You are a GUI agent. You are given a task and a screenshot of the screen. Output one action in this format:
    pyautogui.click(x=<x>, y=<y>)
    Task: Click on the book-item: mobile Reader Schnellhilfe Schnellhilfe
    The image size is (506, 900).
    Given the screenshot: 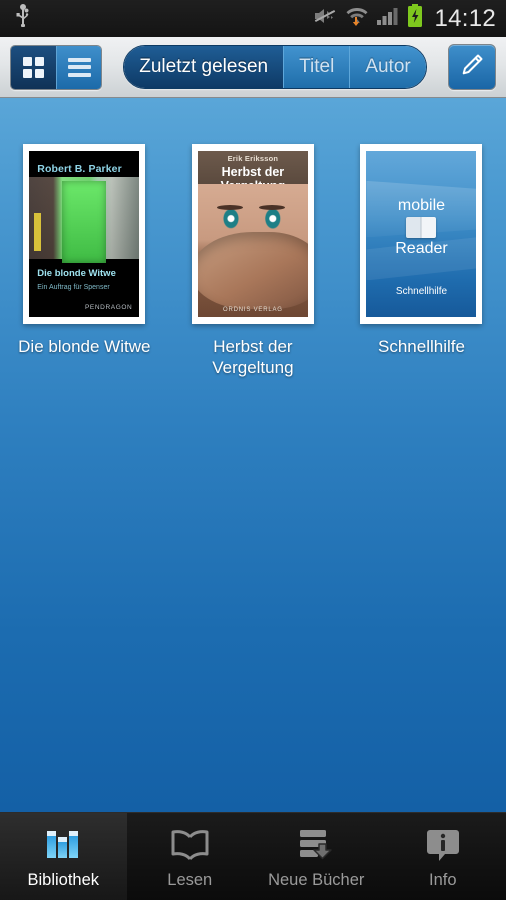 What is the action you would take?
    pyautogui.click(x=421, y=261)
    